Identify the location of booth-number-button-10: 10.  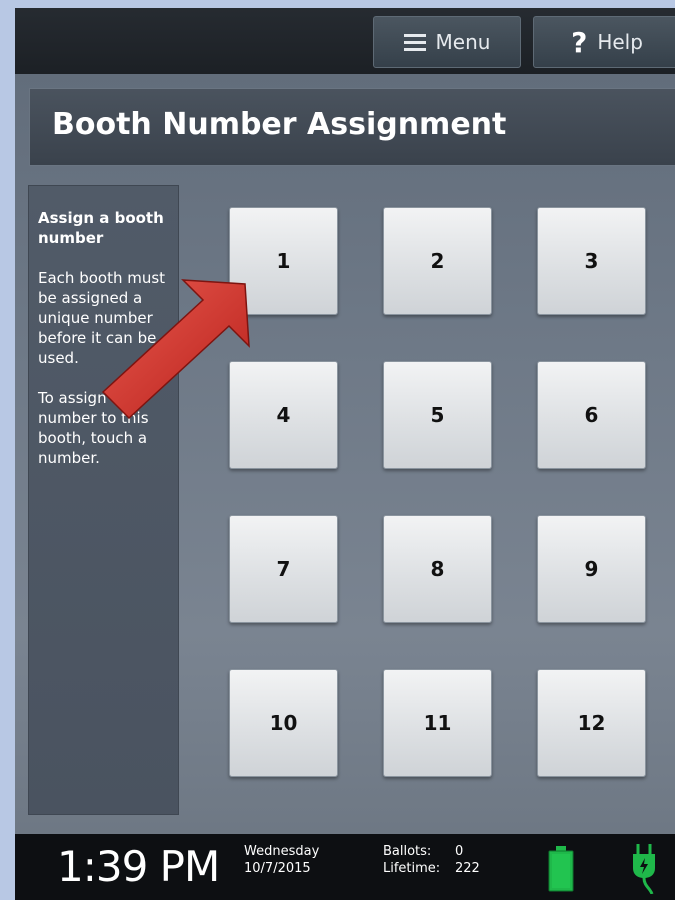
(283, 723).